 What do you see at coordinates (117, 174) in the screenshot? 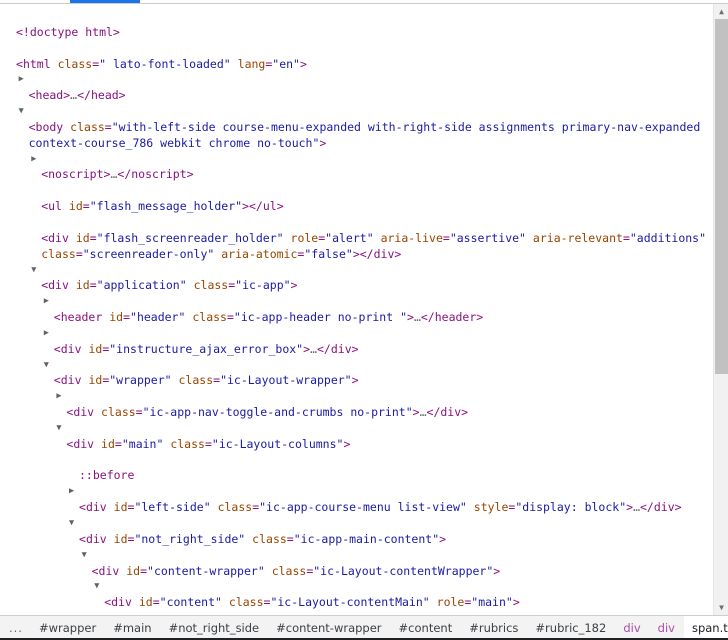
I see `dom-node-markup: <noscript>…</noscript>` at bounding box center [117, 174].